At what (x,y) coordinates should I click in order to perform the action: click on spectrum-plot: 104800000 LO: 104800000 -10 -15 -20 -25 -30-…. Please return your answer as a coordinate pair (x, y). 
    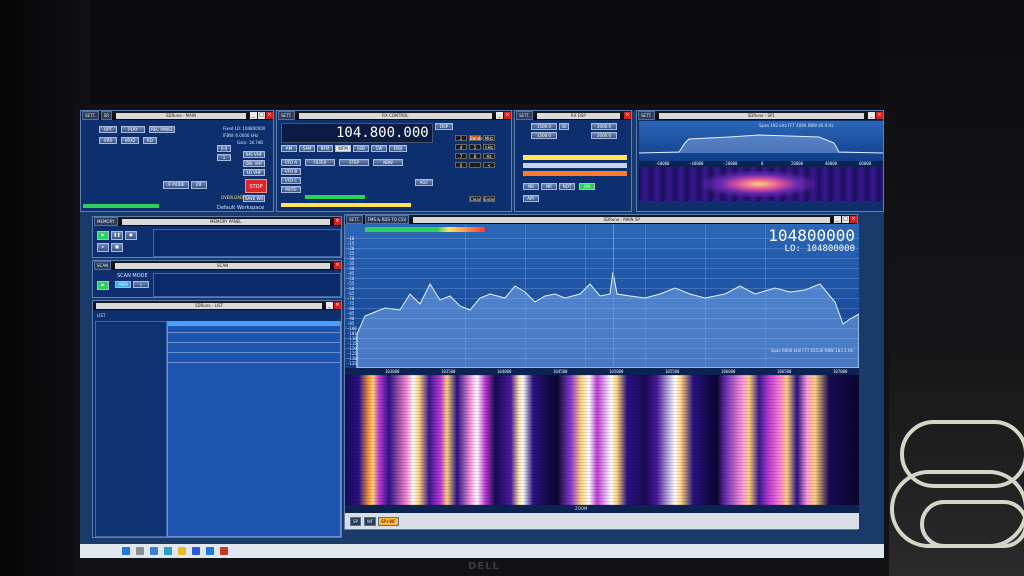
    Looking at the image, I should click on (602, 296).